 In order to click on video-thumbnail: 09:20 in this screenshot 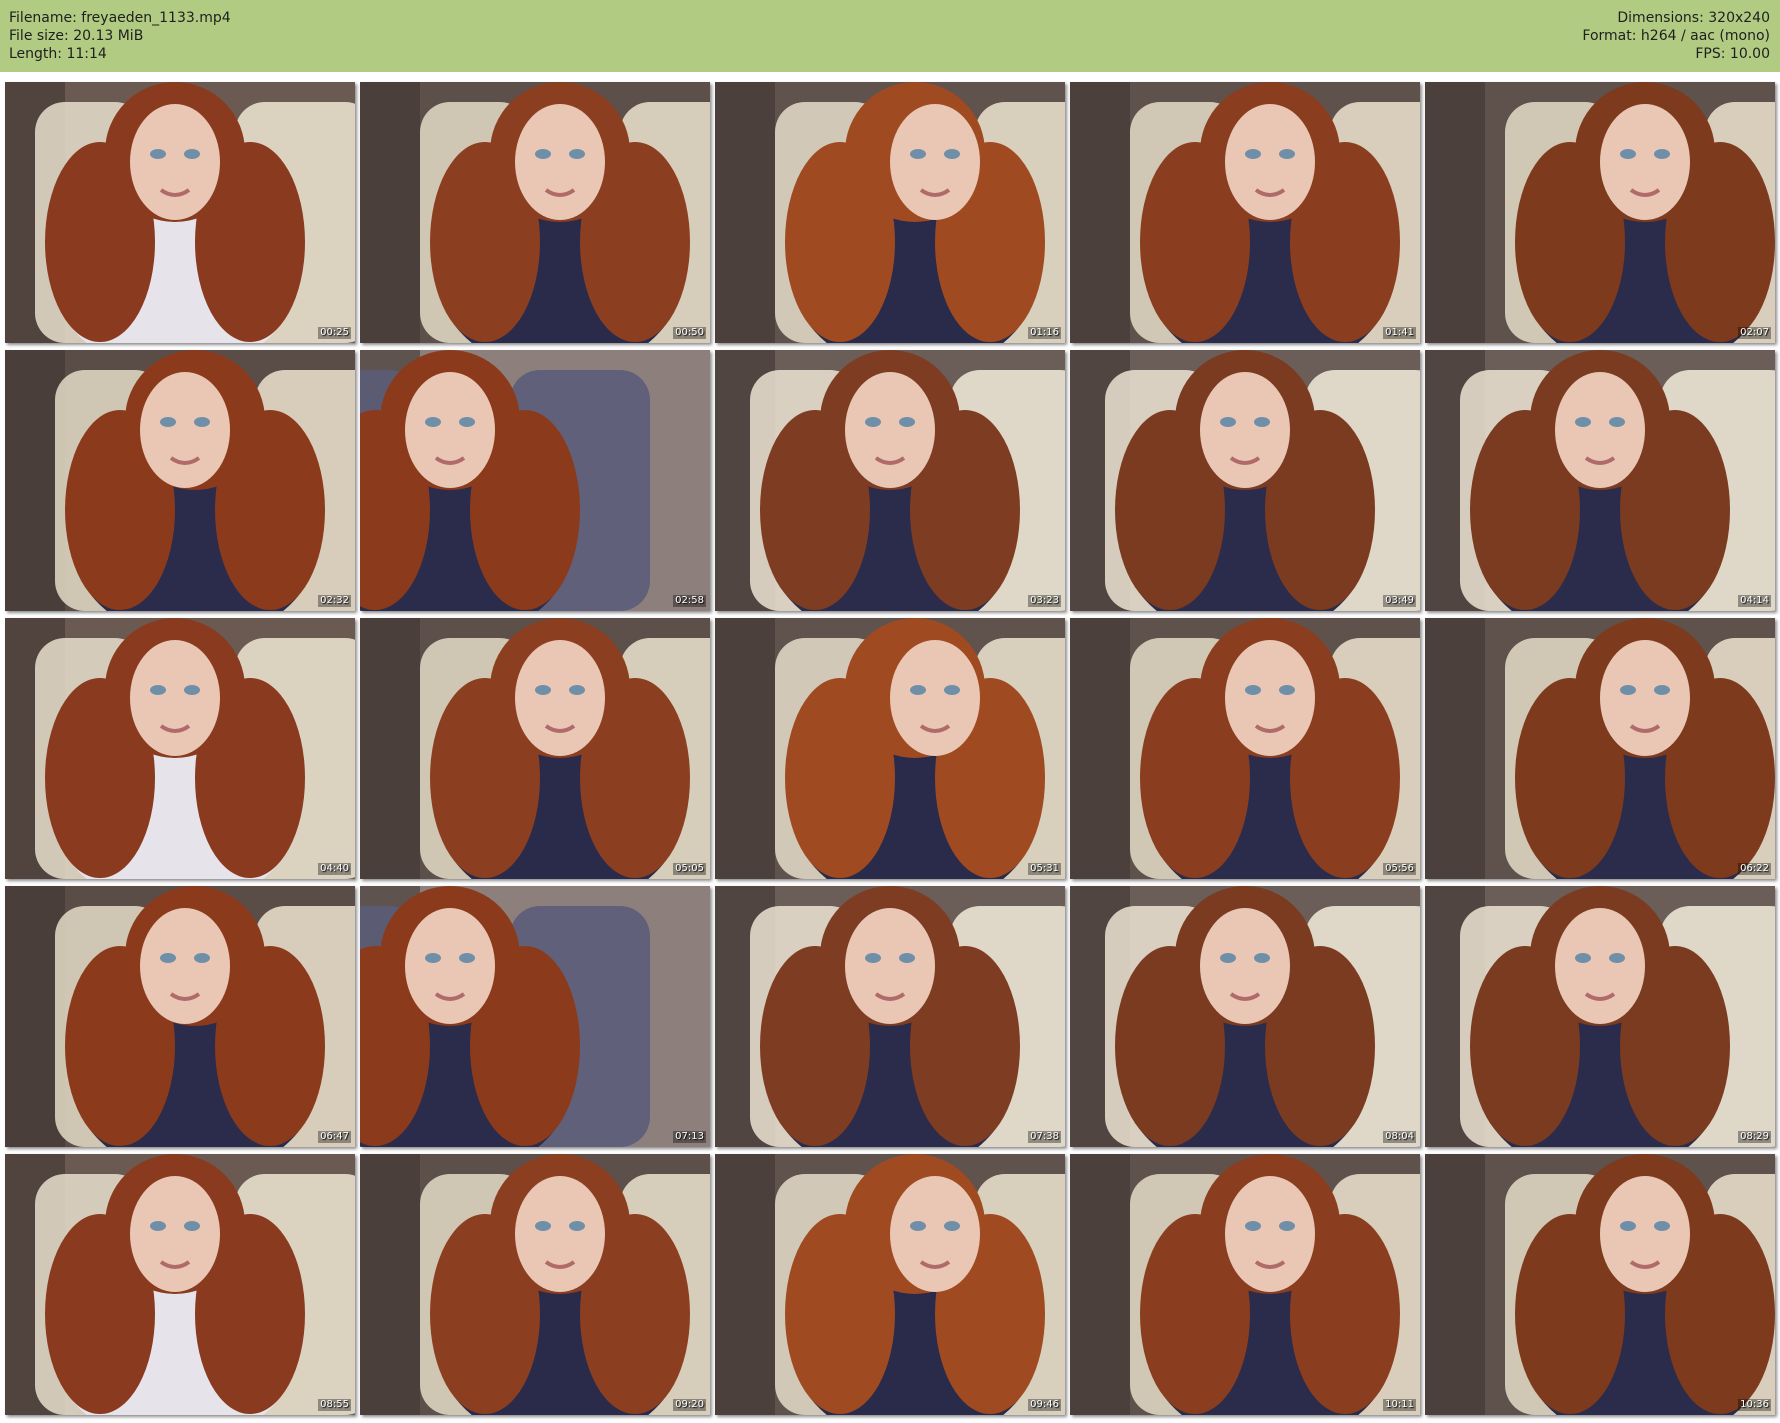, I will do `click(535, 1284)`.